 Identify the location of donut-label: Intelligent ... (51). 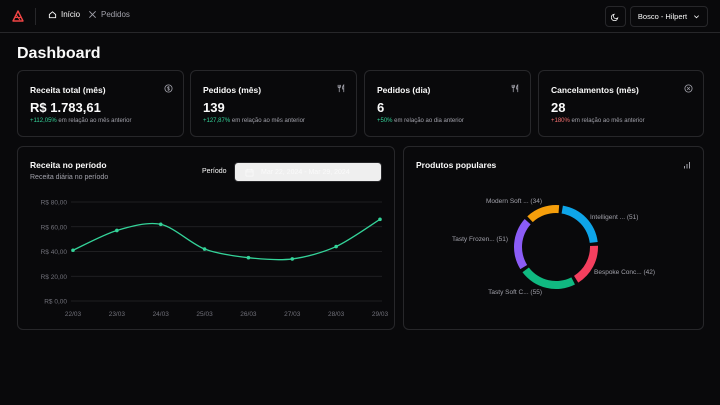
(614, 217).